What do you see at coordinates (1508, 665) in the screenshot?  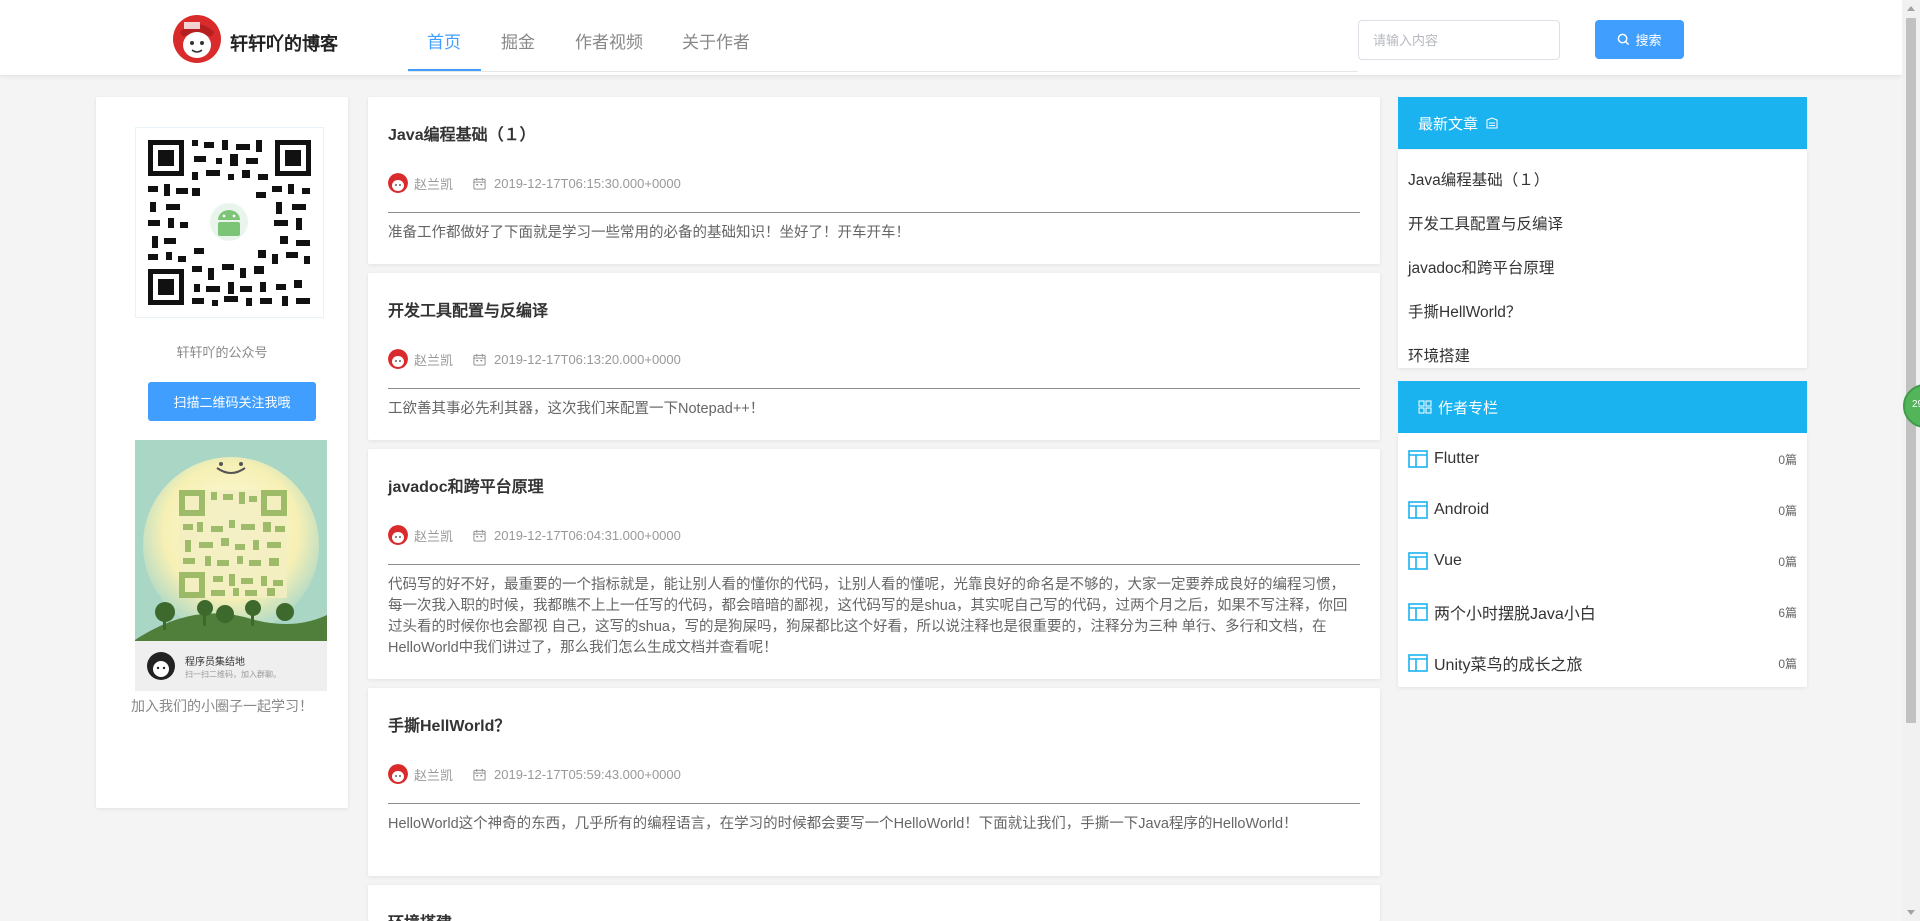 I see `column-name: Unity菜鸟的成长之旅` at bounding box center [1508, 665].